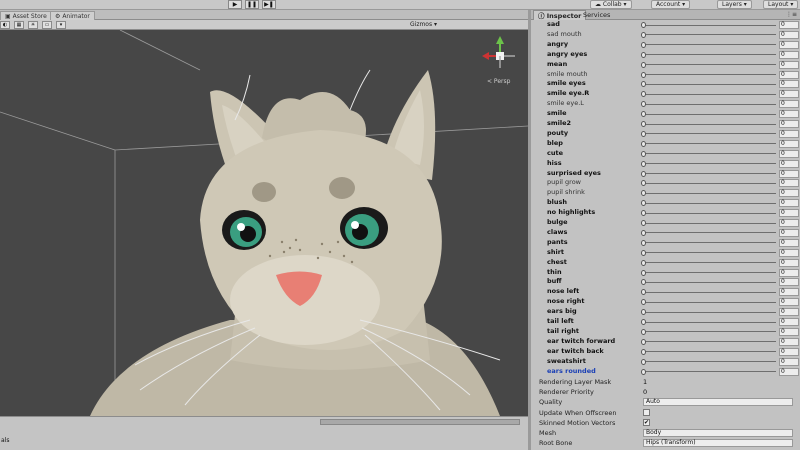 The height and width of the screenshot is (450, 800). I want to click on collab-dropdown: ☁ Collab ▾, so click(611, 4).